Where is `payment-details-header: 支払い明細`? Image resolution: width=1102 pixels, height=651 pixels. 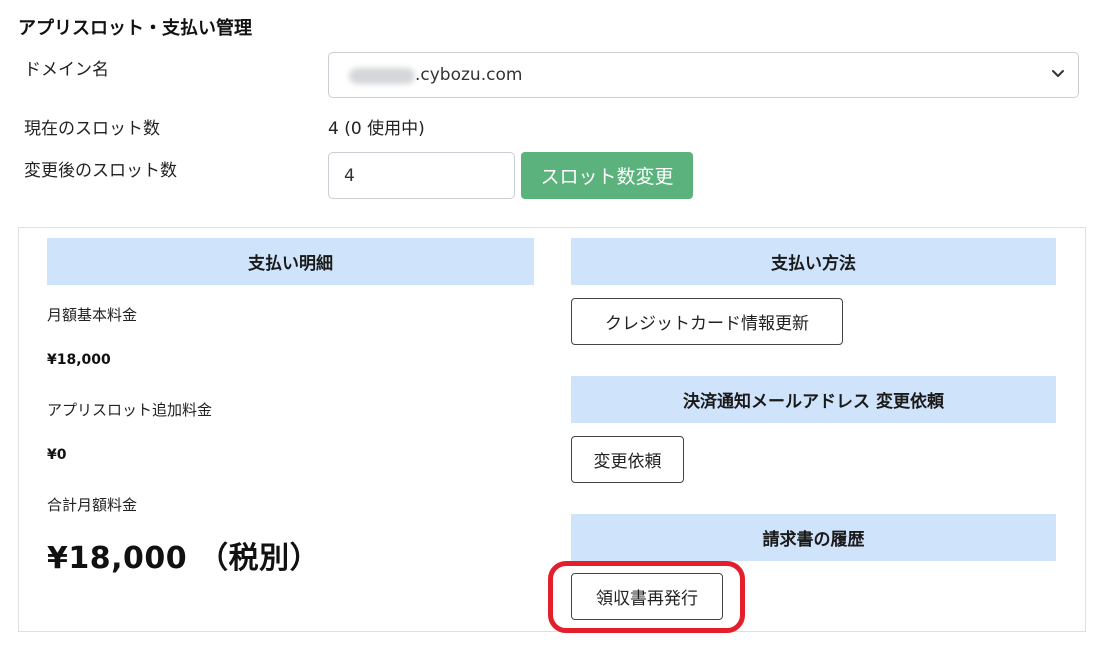 payment-details-header: 支払い明細 is located at coordinates (290, 261).